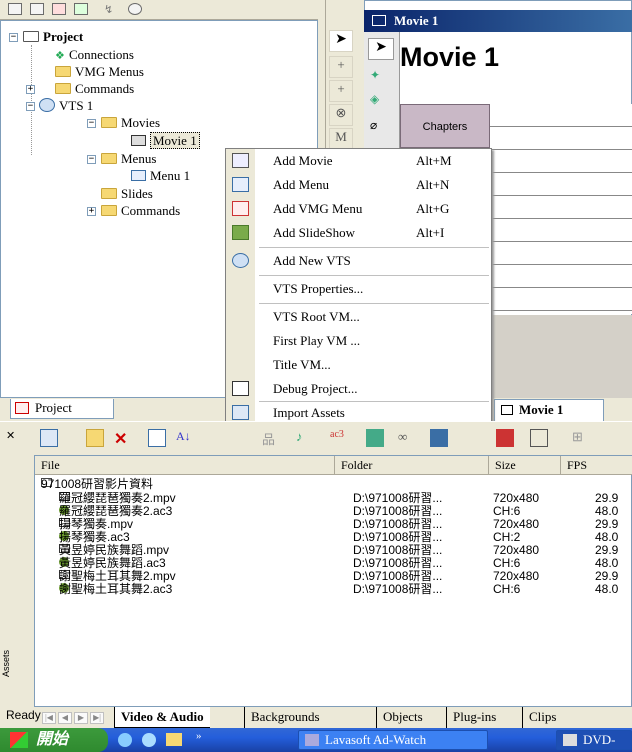 The width and height of the screenshot is (632, 752). I want to click on tree-commands-root: Commands, so click(94, 88).